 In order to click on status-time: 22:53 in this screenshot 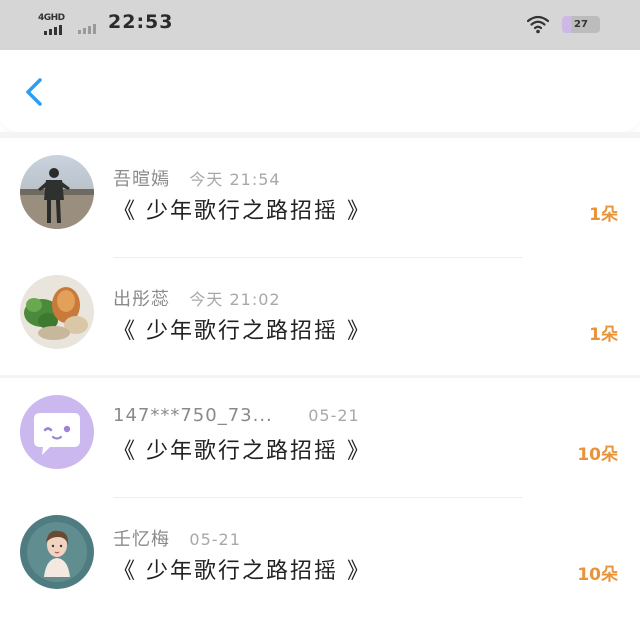, I will do `click(141, 22)`.